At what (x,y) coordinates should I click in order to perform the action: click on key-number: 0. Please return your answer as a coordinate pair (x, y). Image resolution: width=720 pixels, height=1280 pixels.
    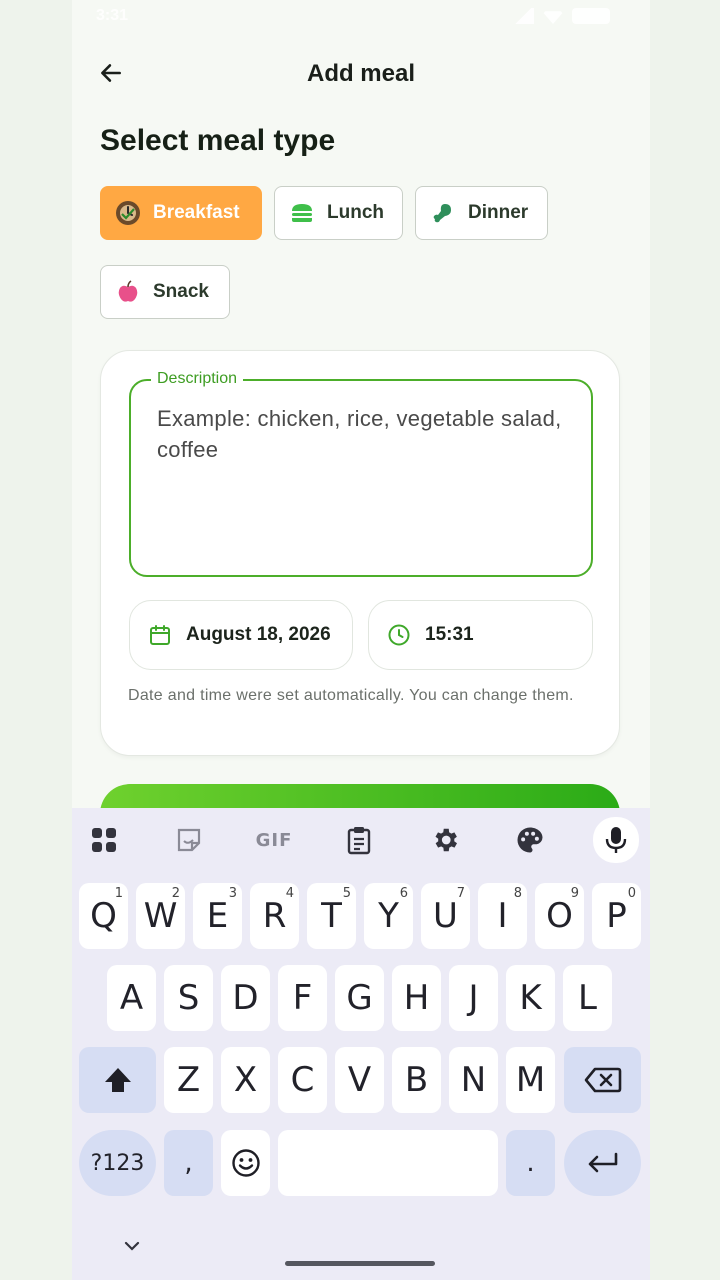
    Looking at the image, I should click on (631, 893).